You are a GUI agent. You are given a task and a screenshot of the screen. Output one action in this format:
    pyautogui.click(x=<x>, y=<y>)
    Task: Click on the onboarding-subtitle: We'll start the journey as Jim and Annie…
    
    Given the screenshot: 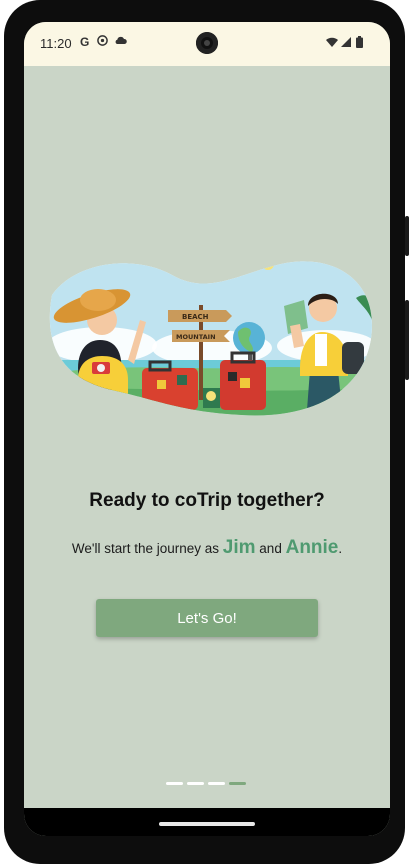 What is the action you would take?
    pyautogui.click(x=207, y=548)
    